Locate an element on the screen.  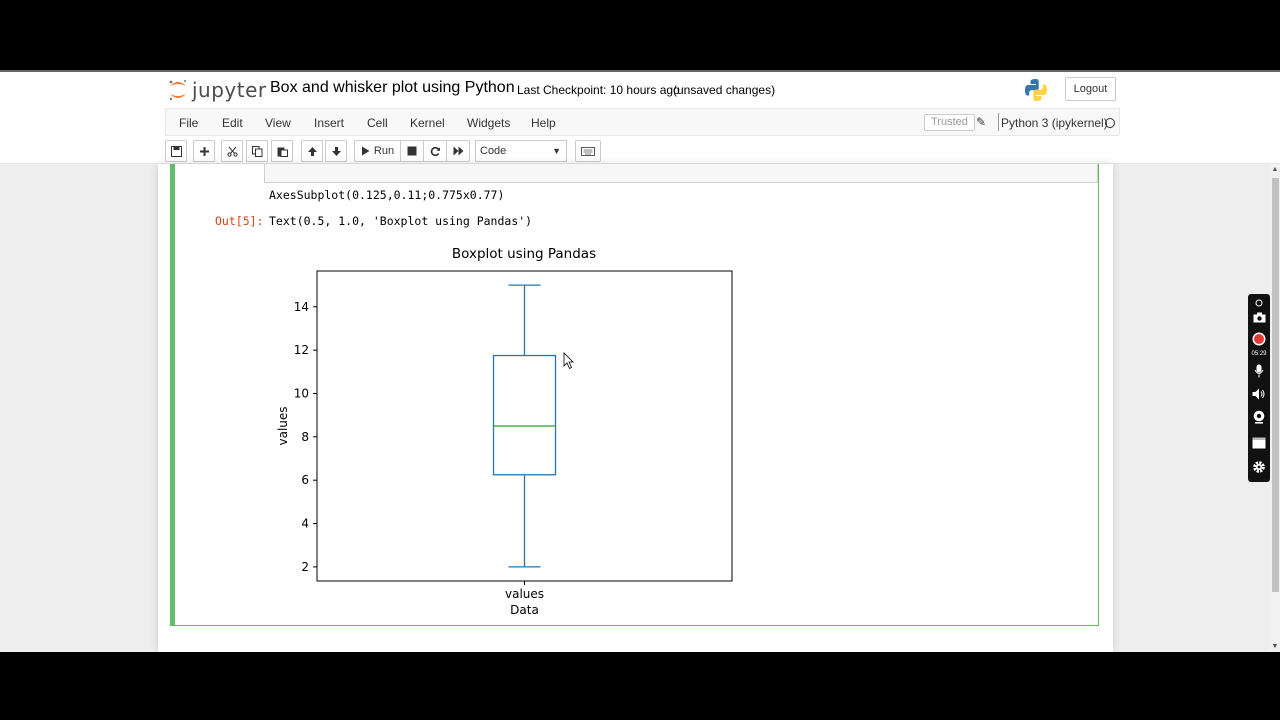
fast-forward-icon is located at coordinates (458, 151).